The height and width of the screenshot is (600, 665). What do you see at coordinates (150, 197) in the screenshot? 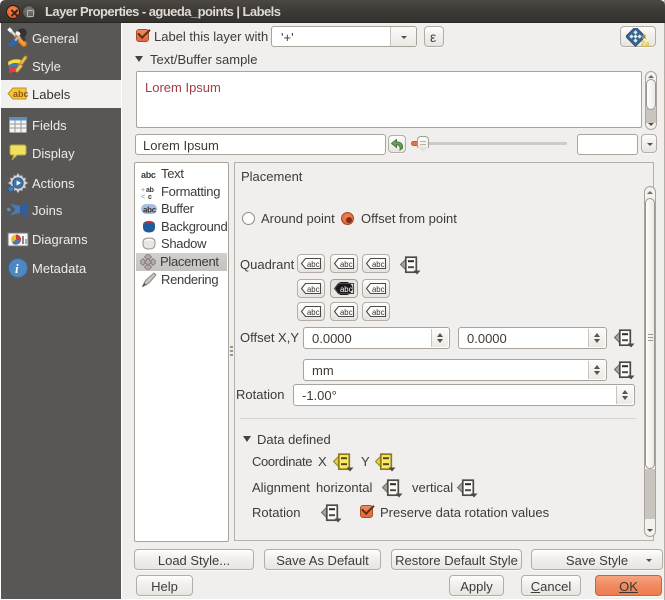
I see `svg-text: c` at bounding box center [150, 197].